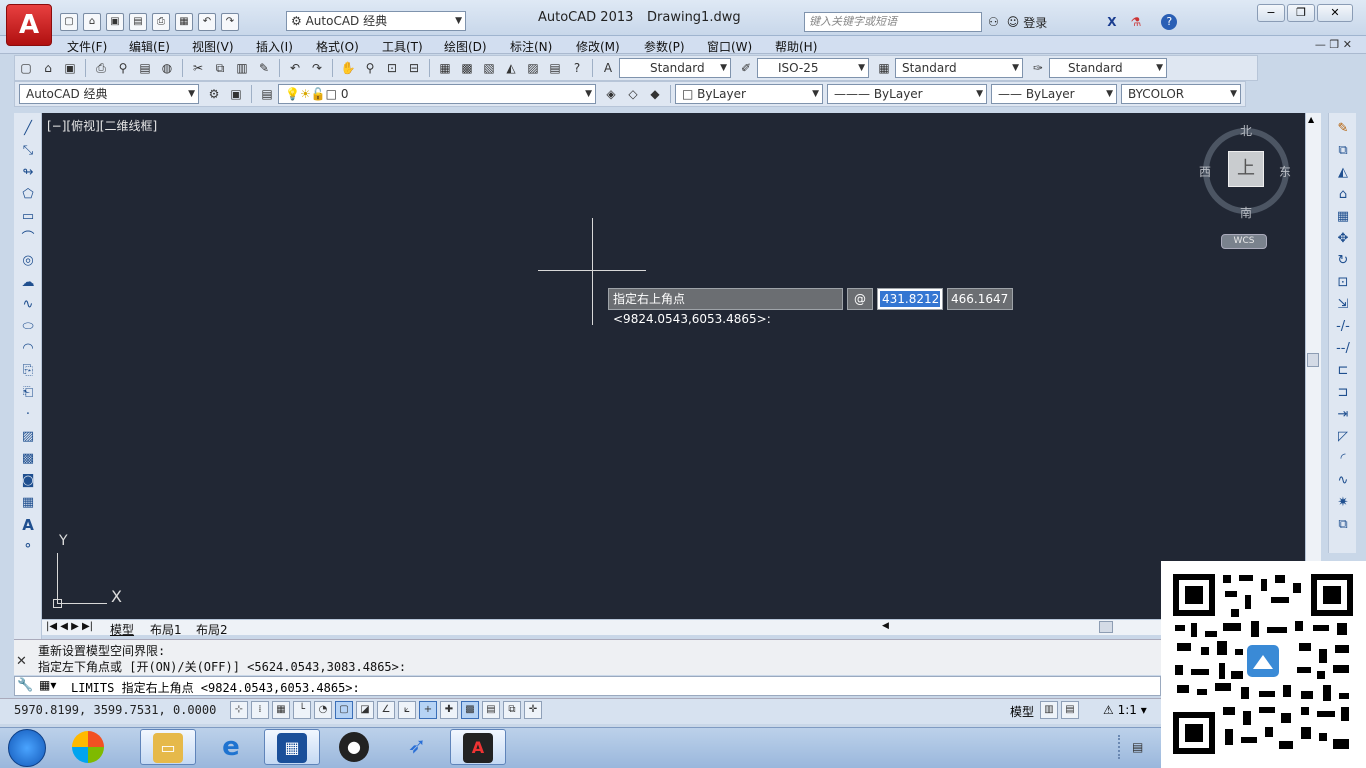  What do you see at coordinates (28, 239) in the screenshot?
I see `arc-icon: ⌒` at bounding box center [28, 239].